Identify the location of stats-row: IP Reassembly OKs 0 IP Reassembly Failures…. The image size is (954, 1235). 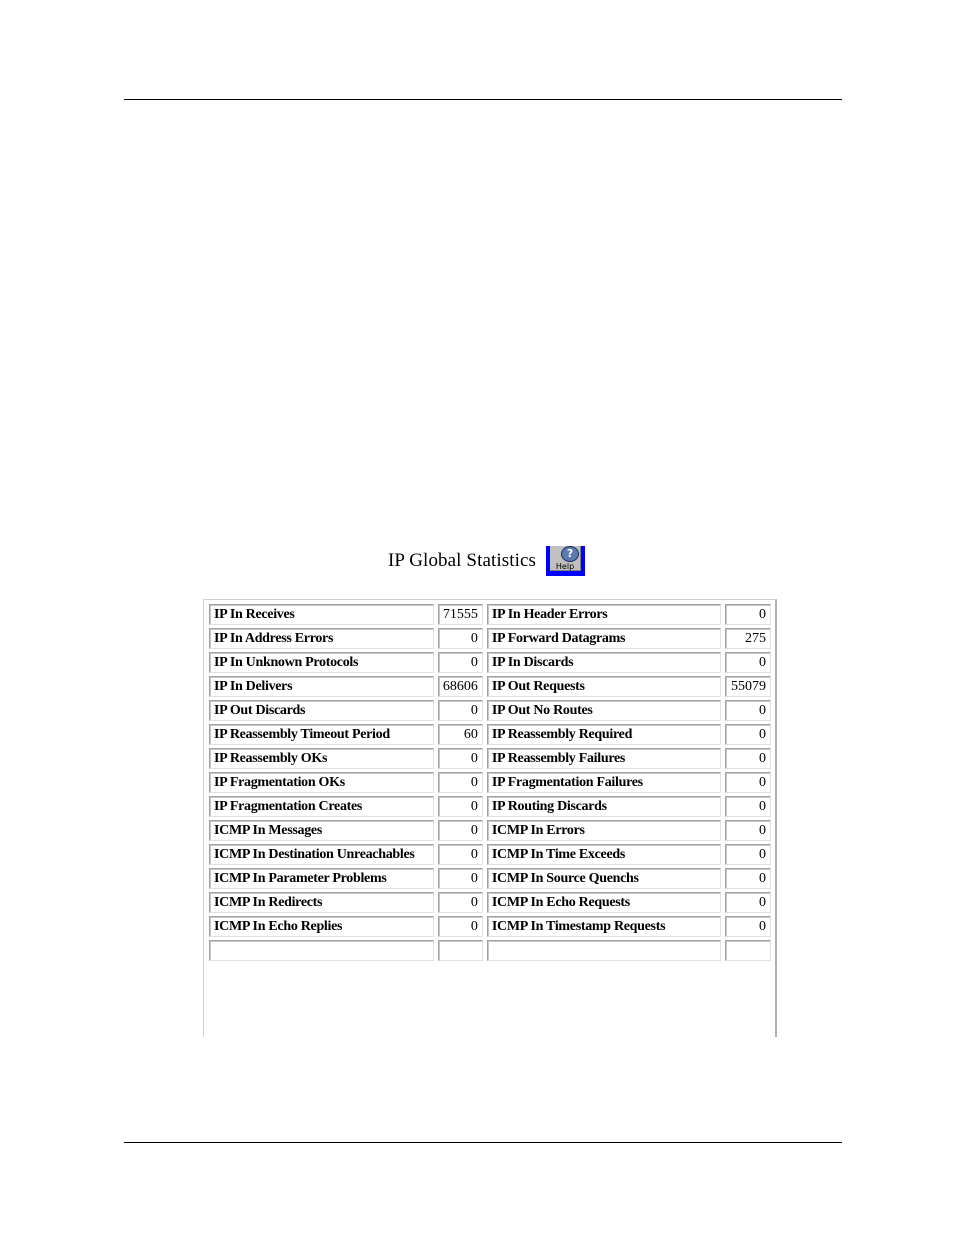
(490, 758).